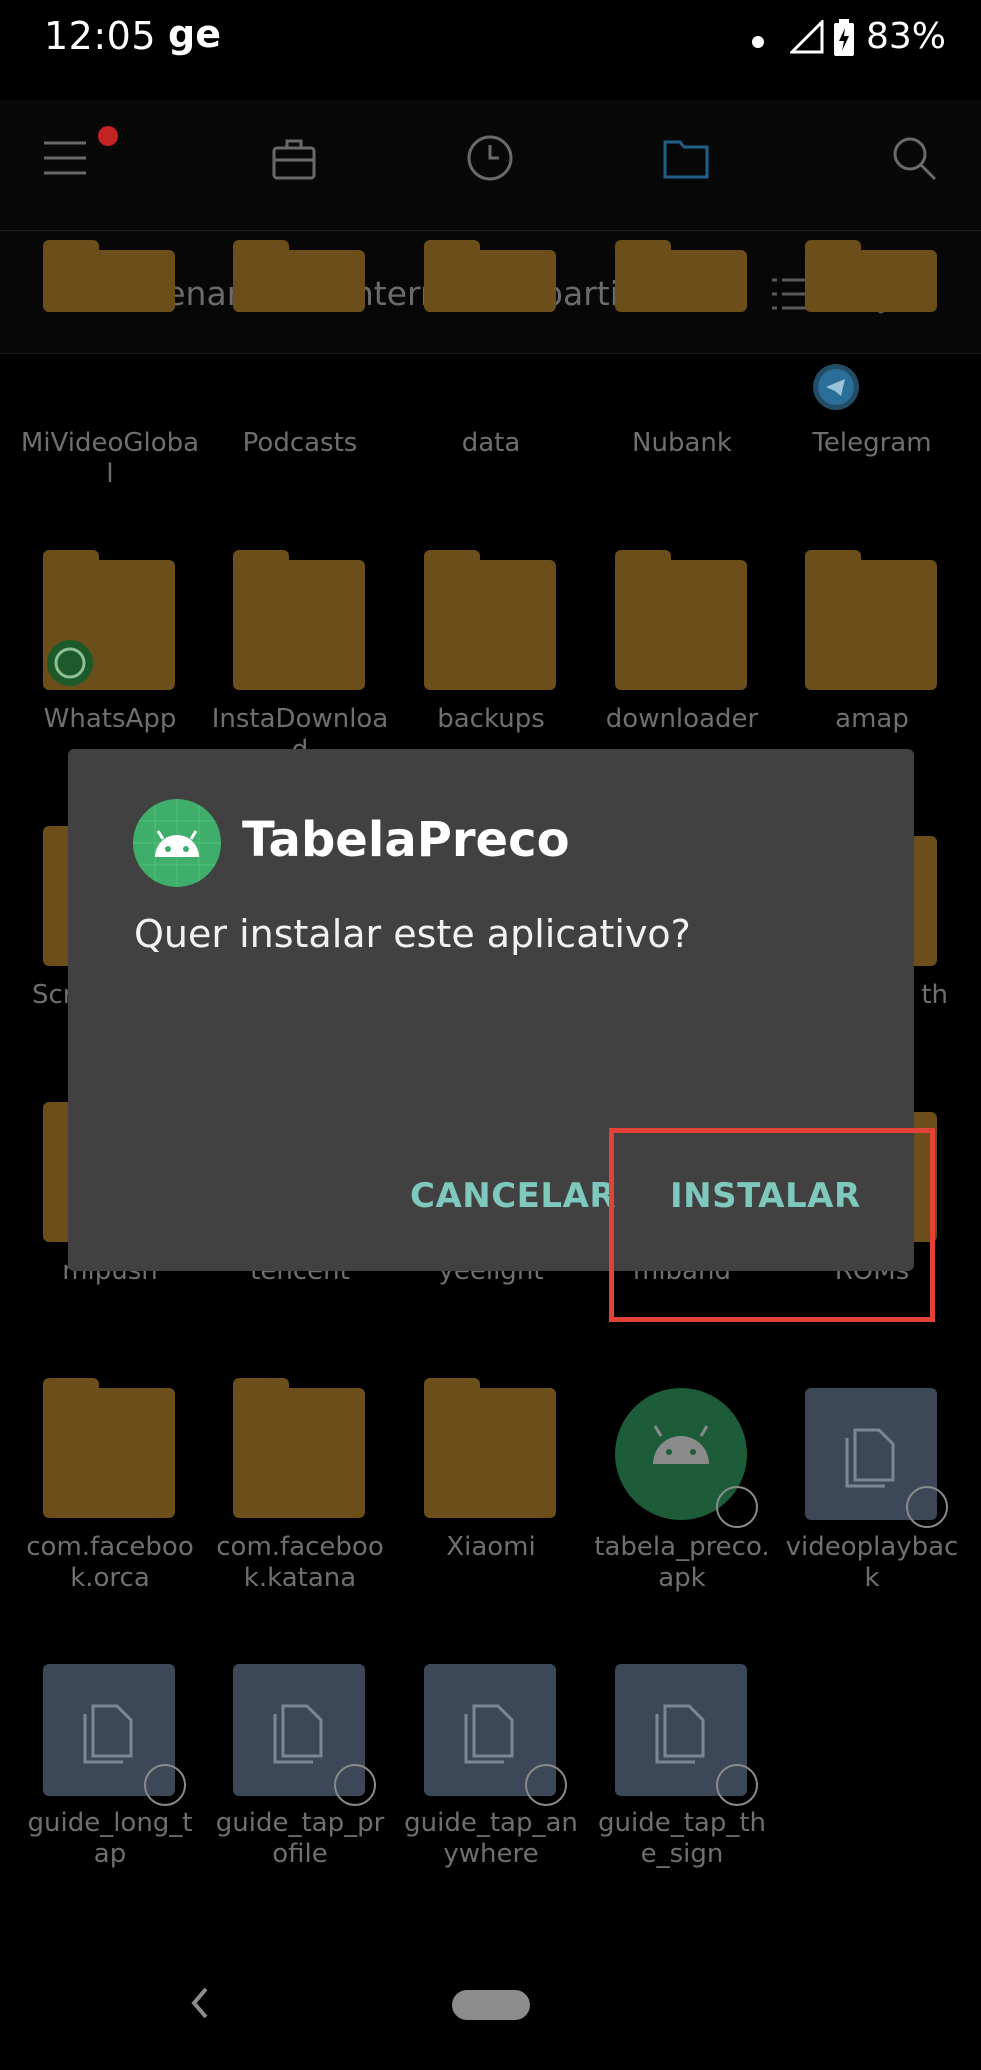 The height and width of the screenshot is (2070, 981). Describe the element at coordinates (807, 37) in the screenshot. I see `signal-icon` at that location.